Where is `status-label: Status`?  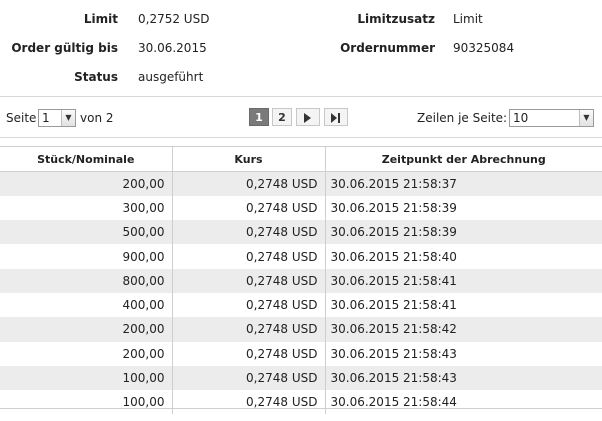 status-label: Status is located at coordinates (96, 77).